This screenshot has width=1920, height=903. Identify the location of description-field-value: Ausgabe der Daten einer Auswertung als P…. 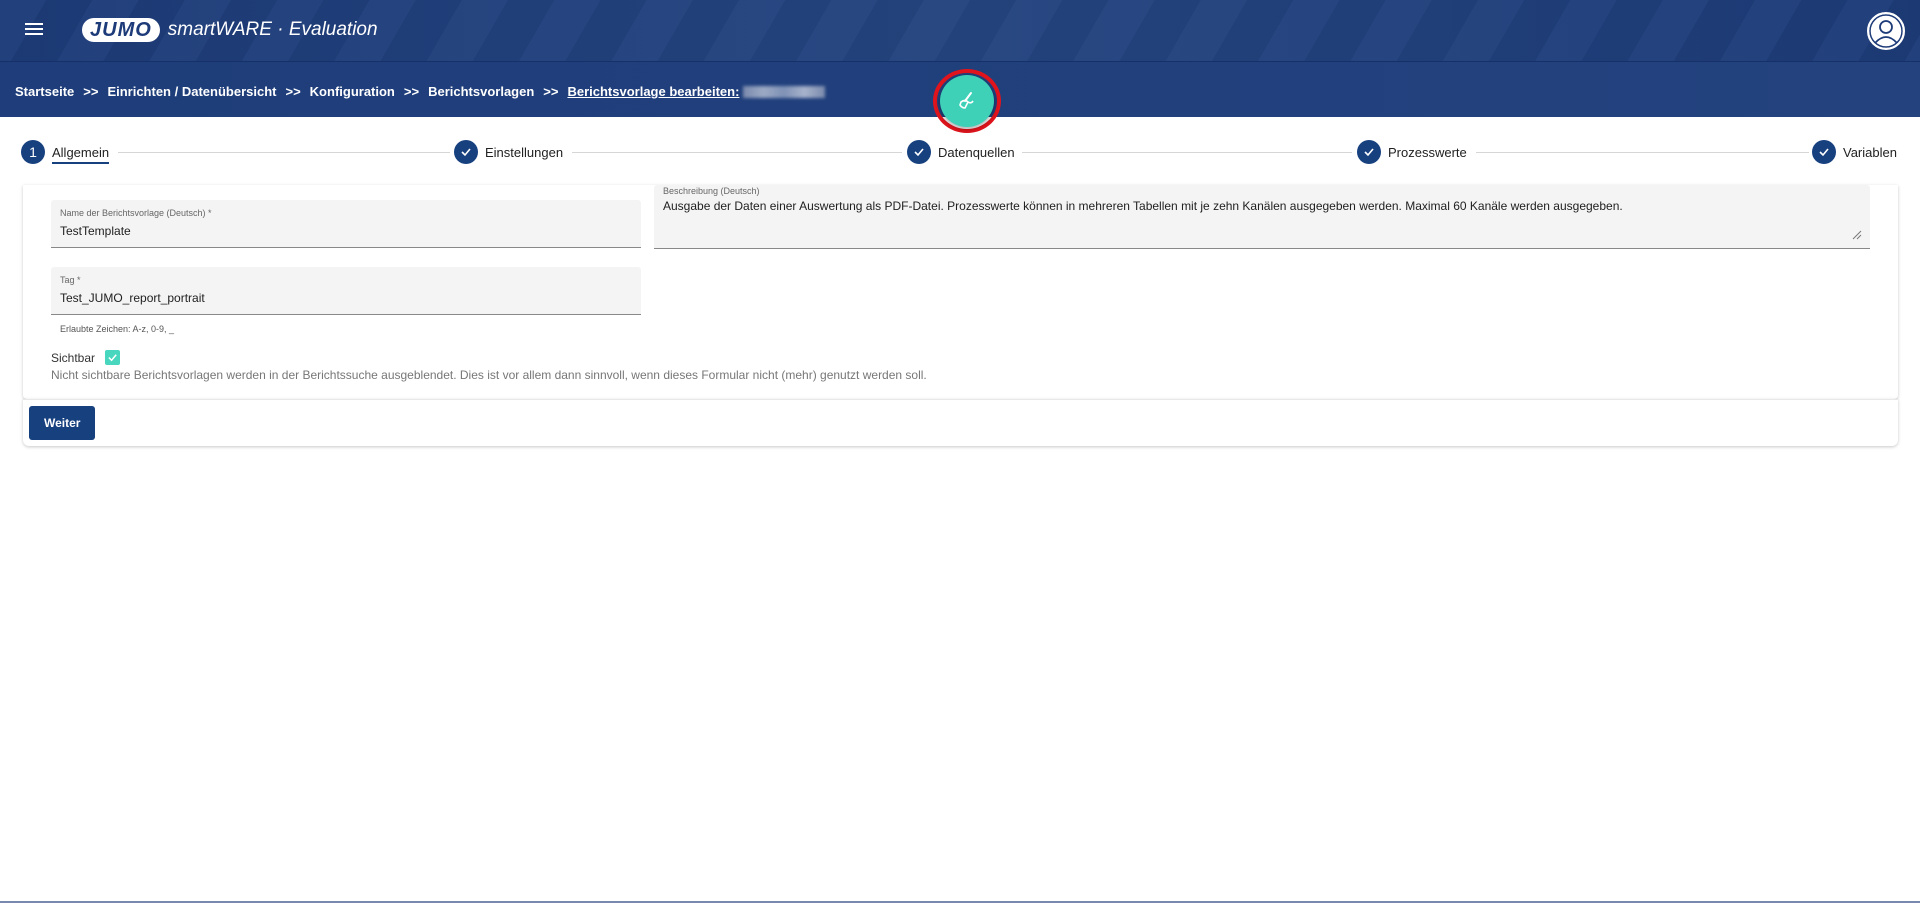
(1258, 206).